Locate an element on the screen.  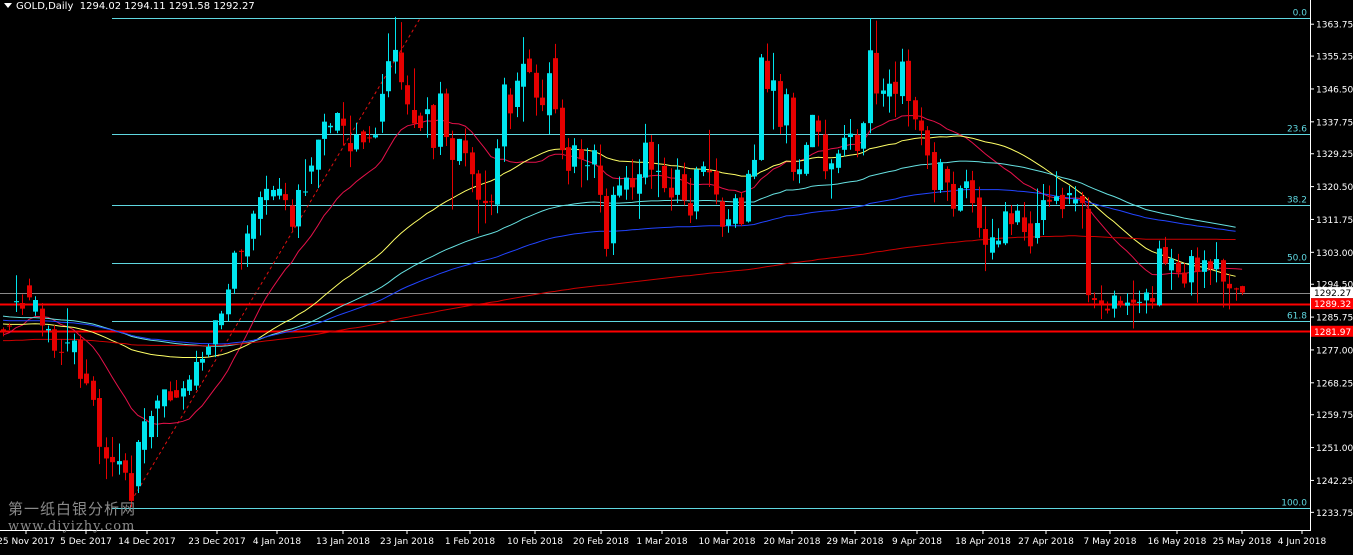
x-axis-label: 16 May 2018 is located at coordinates (1177, 542).